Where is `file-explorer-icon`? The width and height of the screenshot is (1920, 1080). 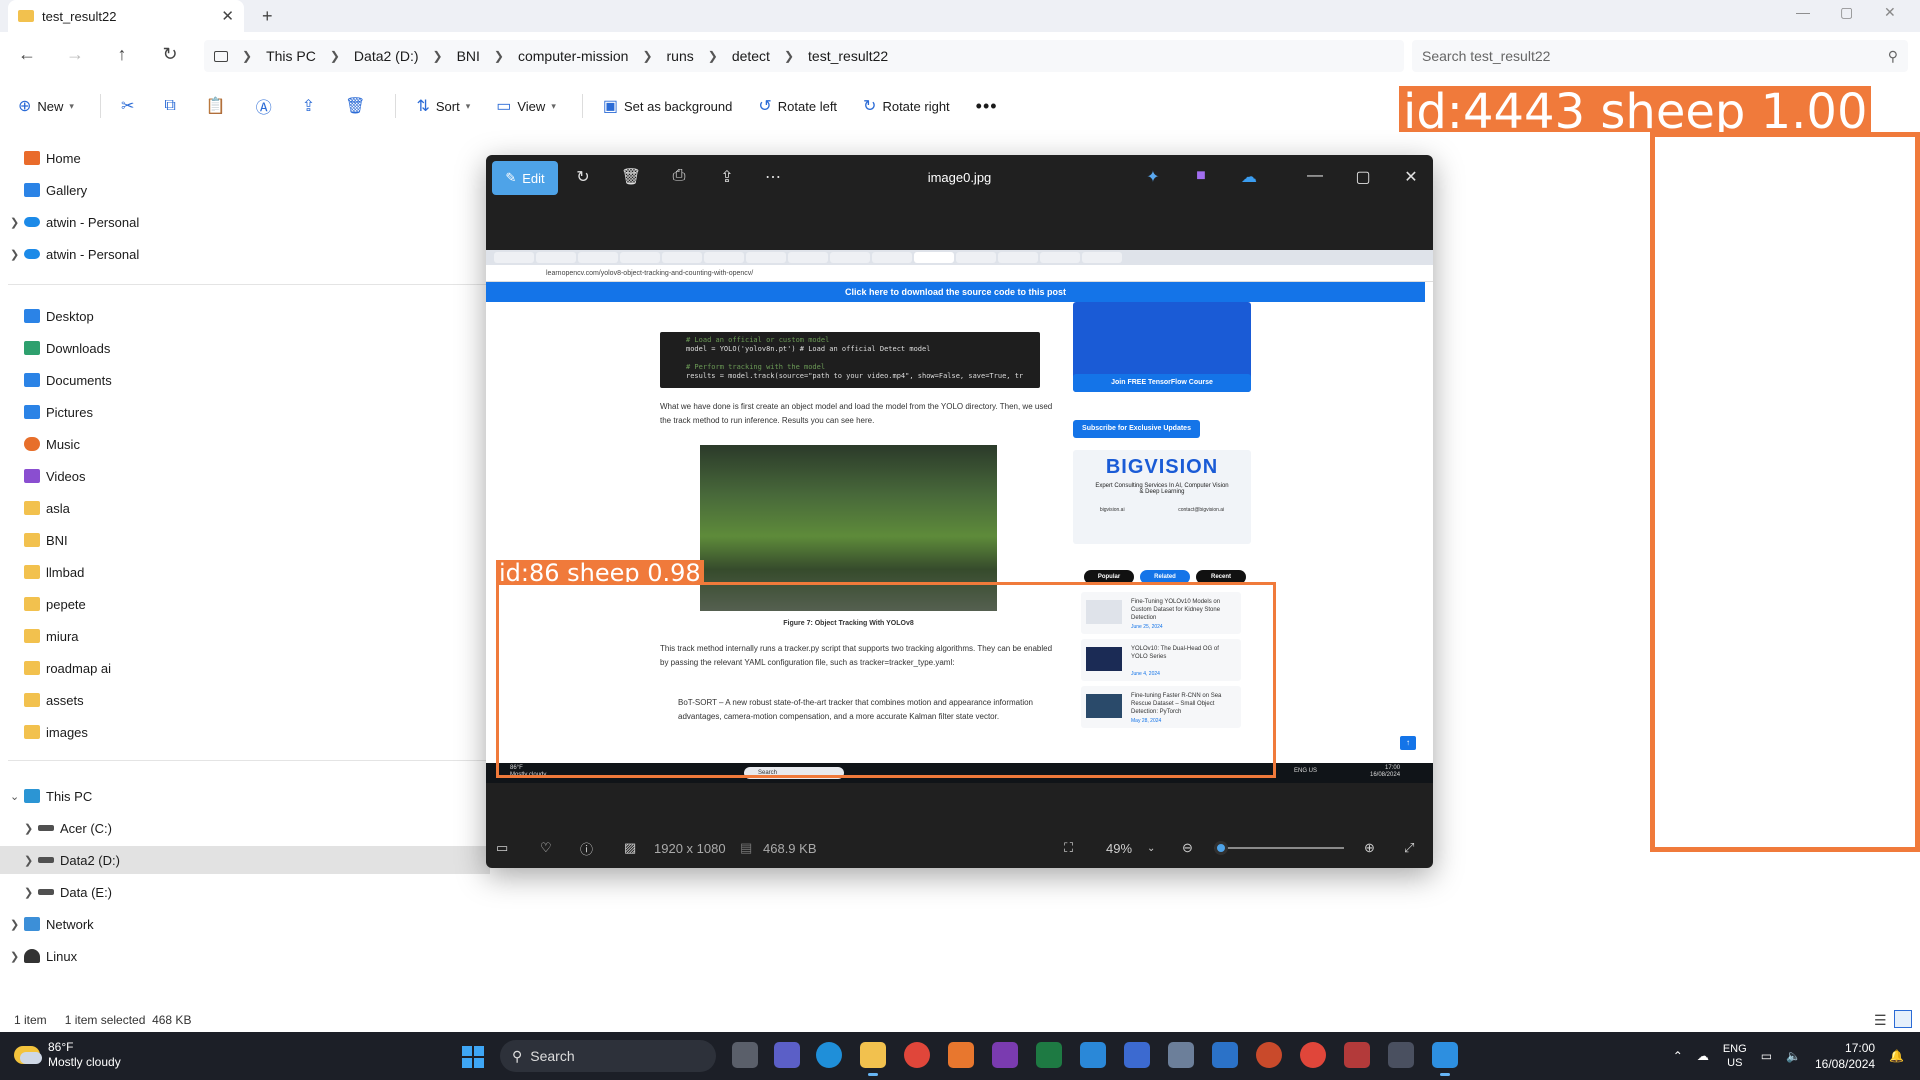
file-explorer-icon is located at coordinates (873, 1059).